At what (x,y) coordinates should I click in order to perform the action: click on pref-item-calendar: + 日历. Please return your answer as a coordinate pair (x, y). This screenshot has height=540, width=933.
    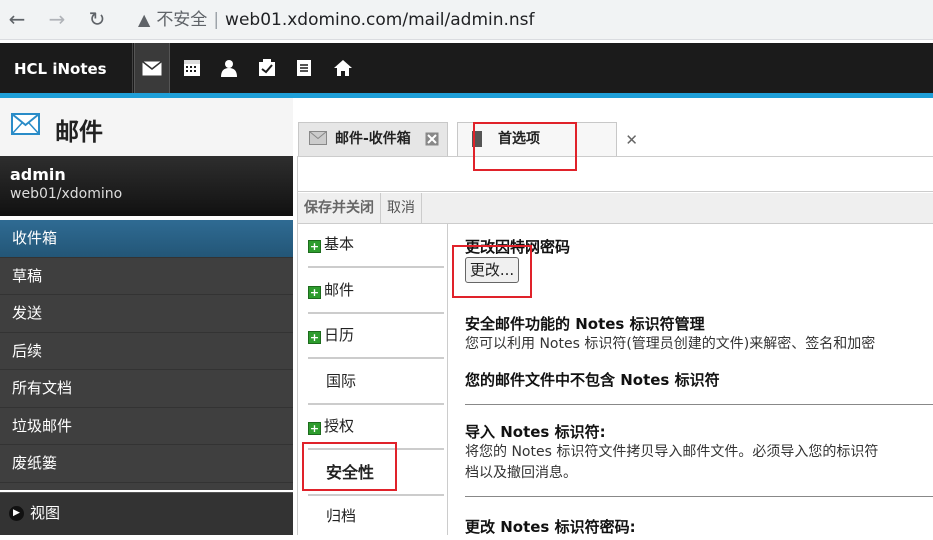
    Looking at the image, I should click on (376, 337).